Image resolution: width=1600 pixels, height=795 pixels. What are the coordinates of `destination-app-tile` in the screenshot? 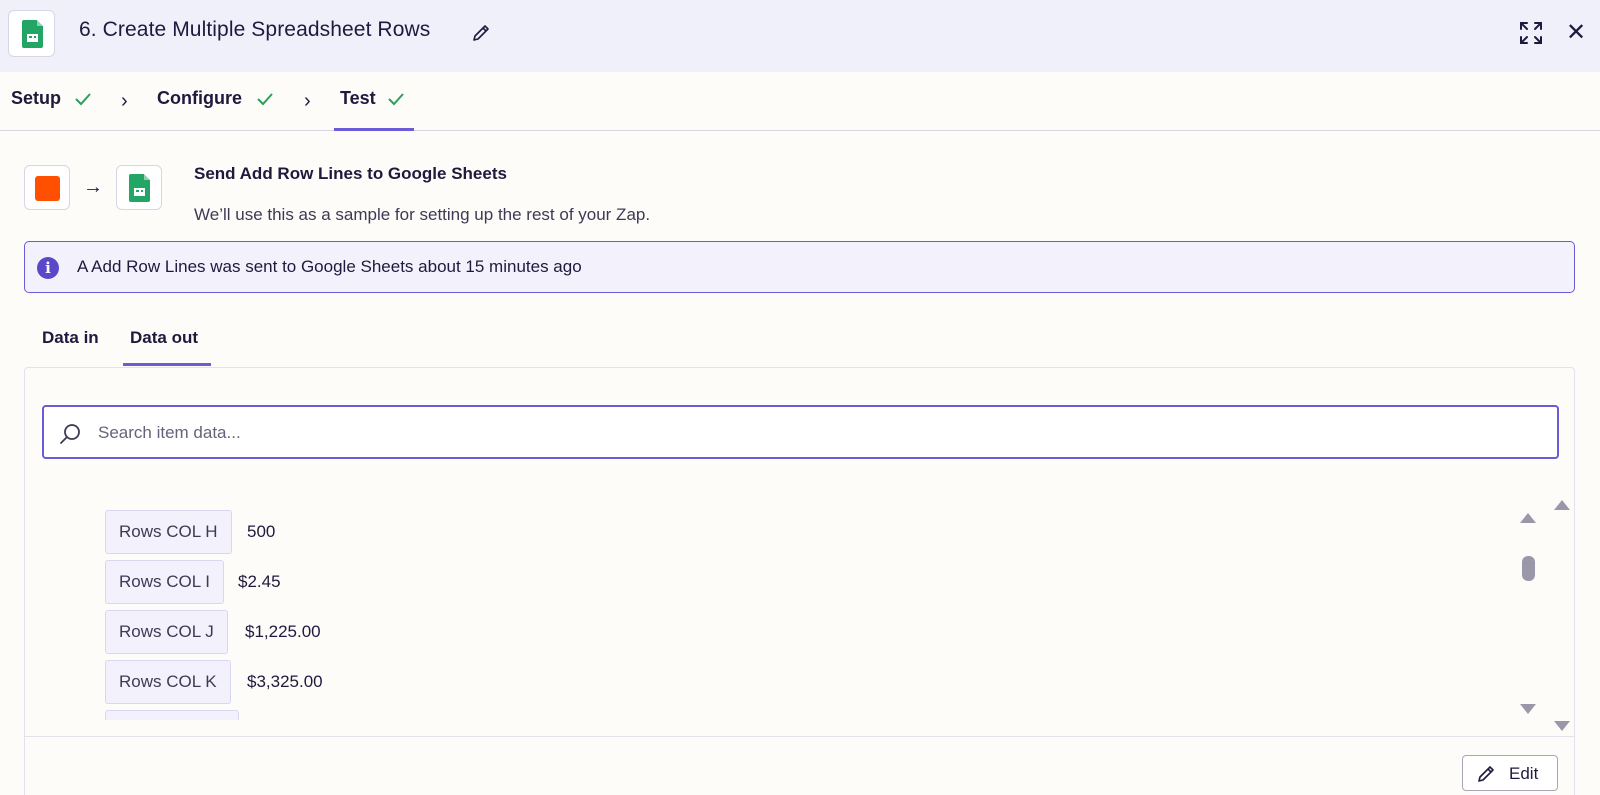 It's located at (139, 187).